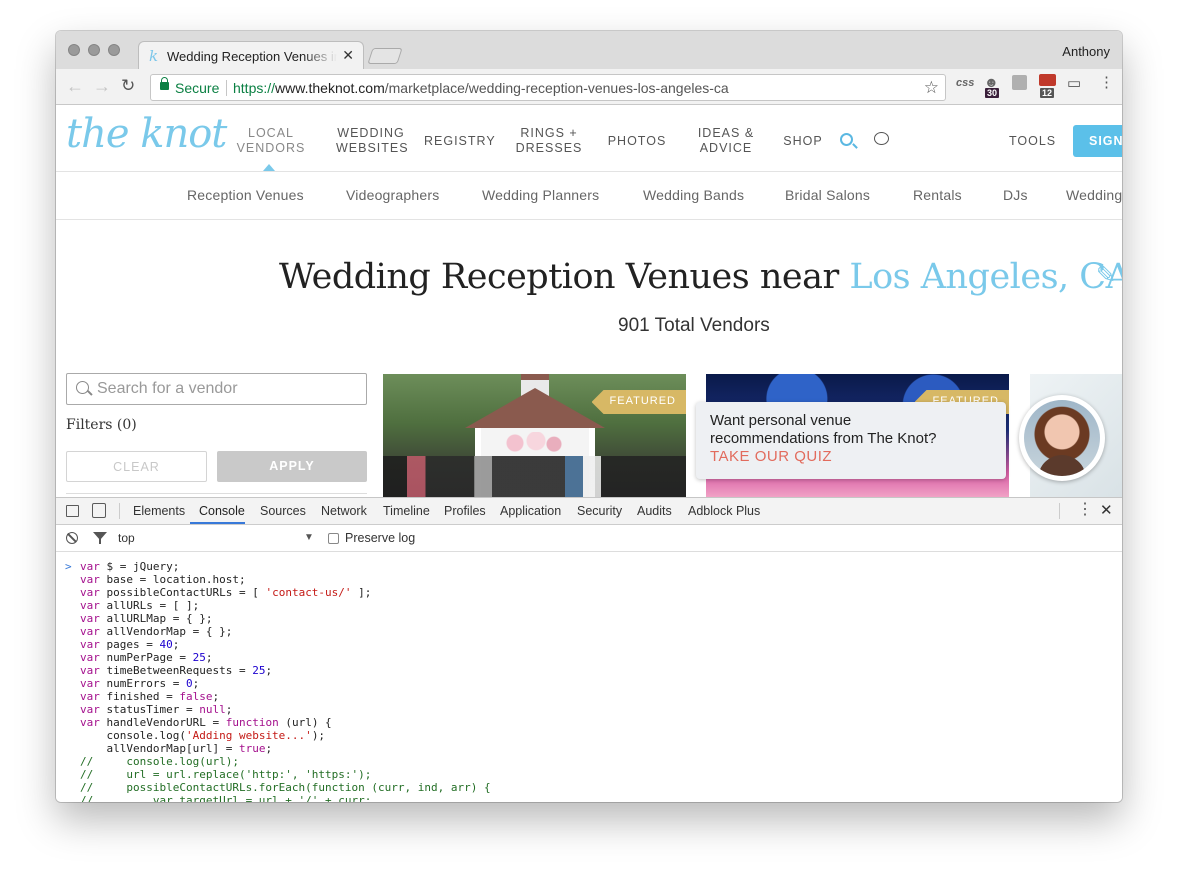 This screenshot has height=883, width=1178. I want to click on advisor-photo, so click(1062, 438).